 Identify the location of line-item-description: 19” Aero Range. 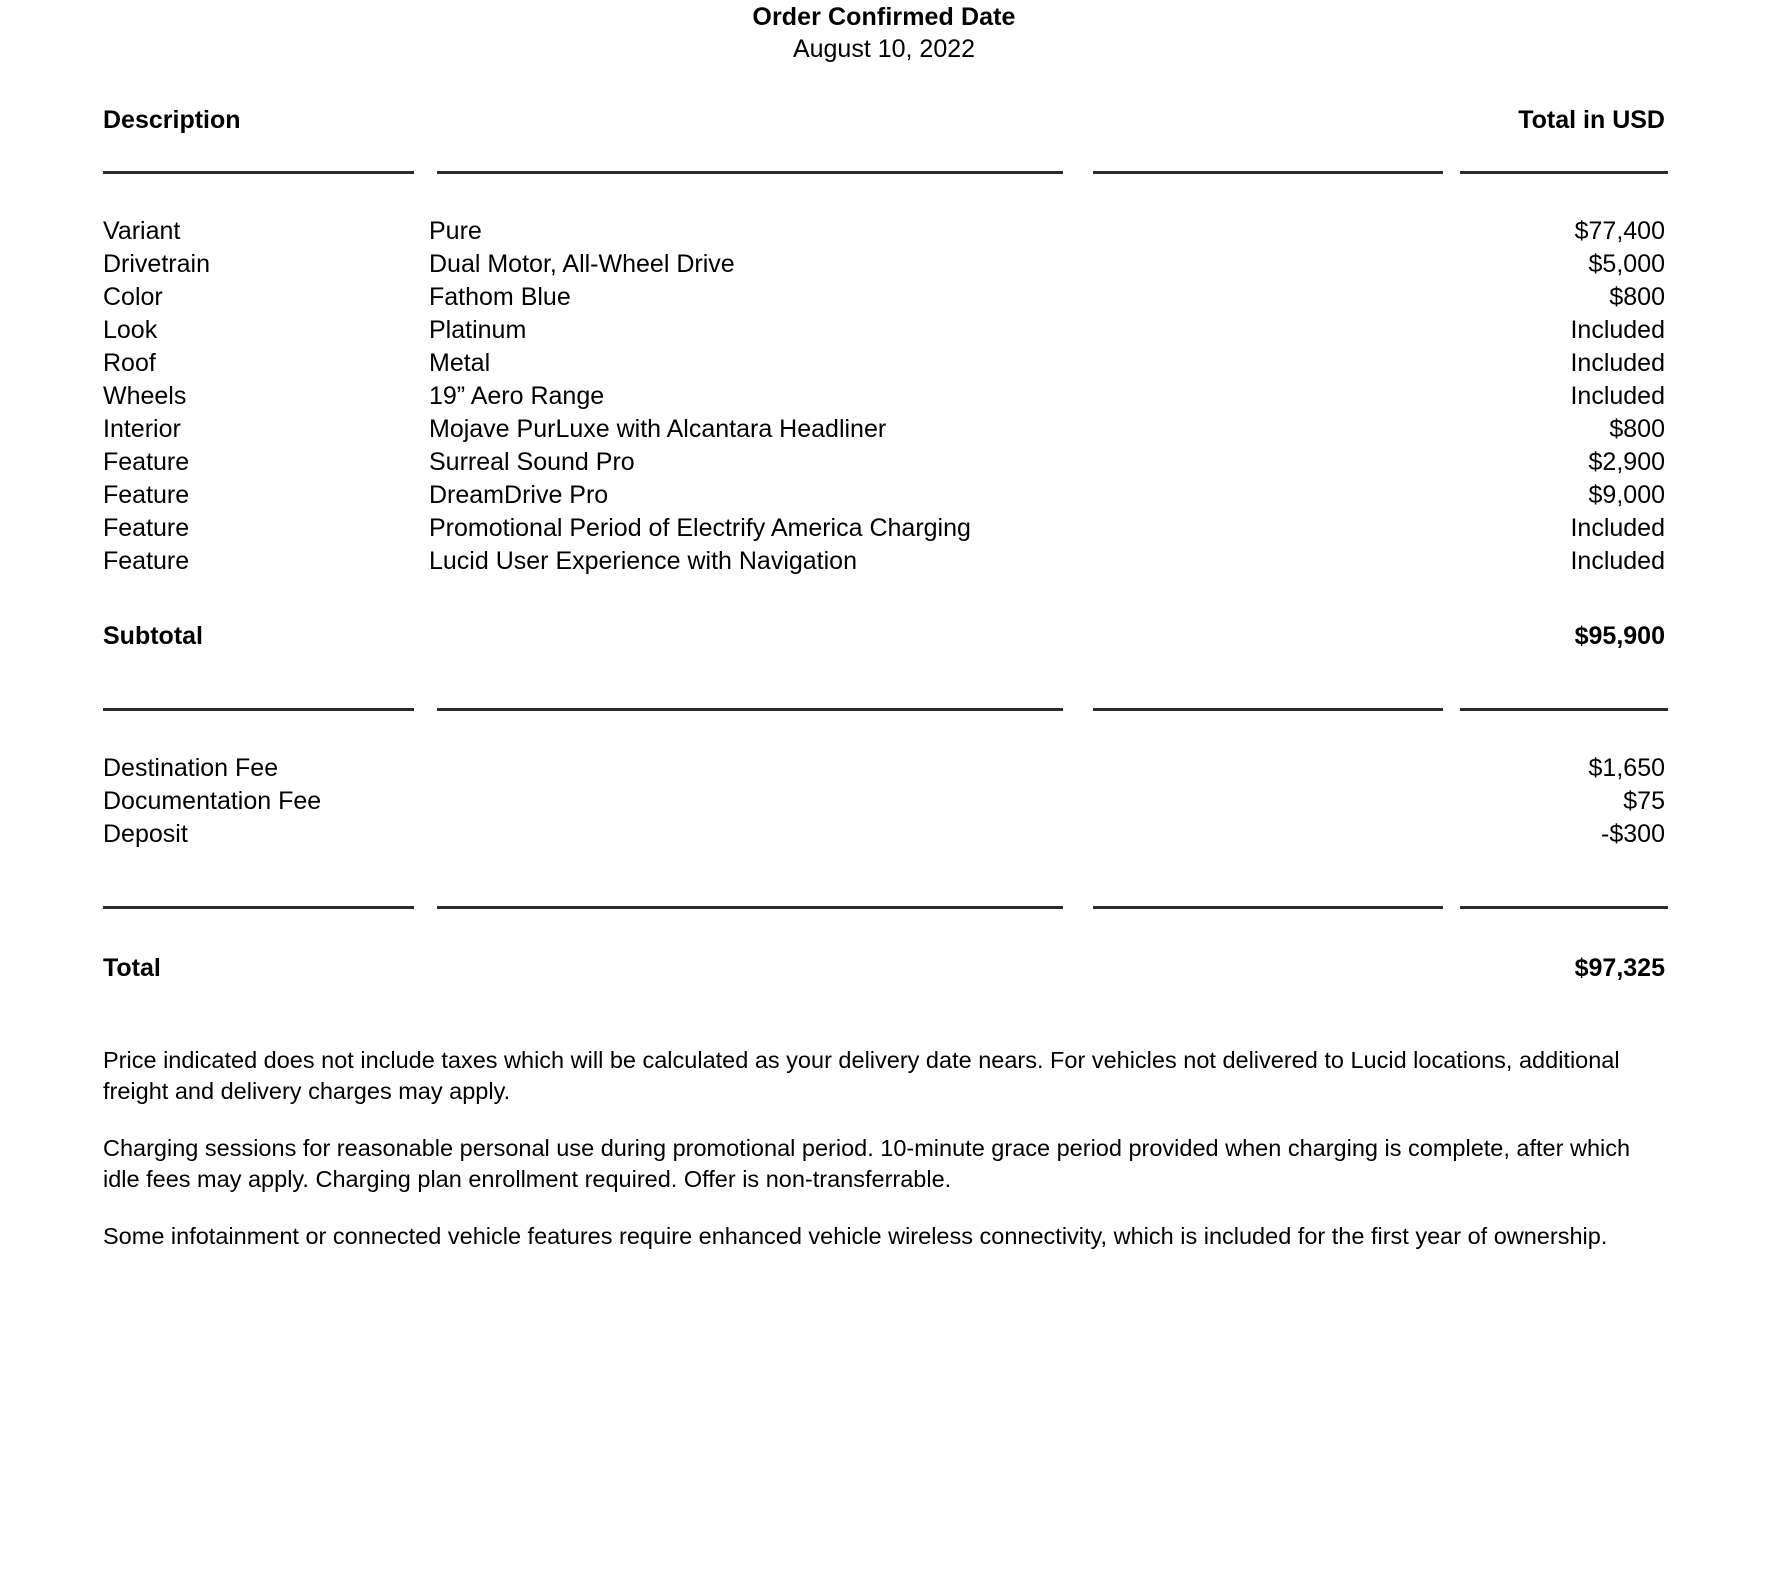
(517, 396).